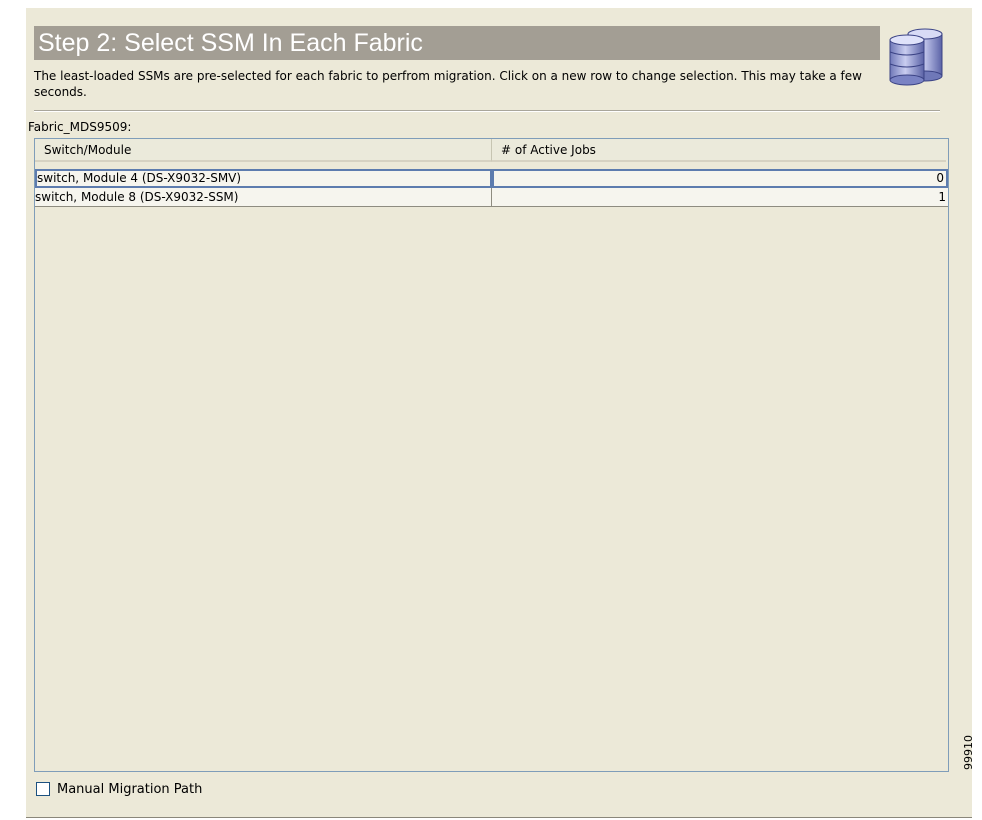 This screenshot has height=820, width=982. Describe the element at coordinates (499, 817) in the screenshot. I see `bottom-rule` at that location.